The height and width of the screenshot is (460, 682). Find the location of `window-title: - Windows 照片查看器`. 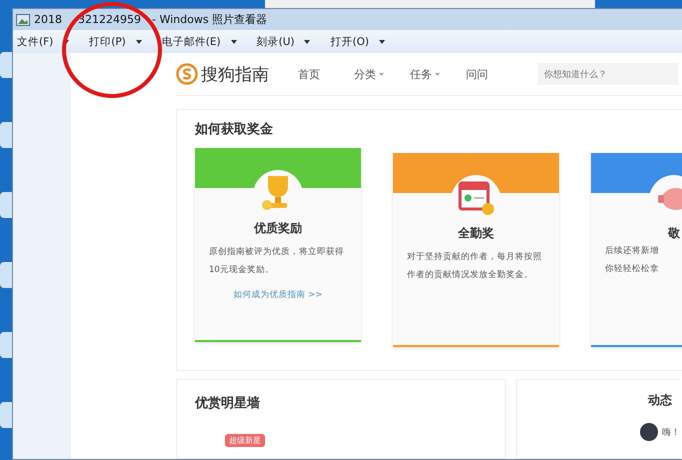

window-title: - Windows 照片查看器 is located at coordinates (210, 20).